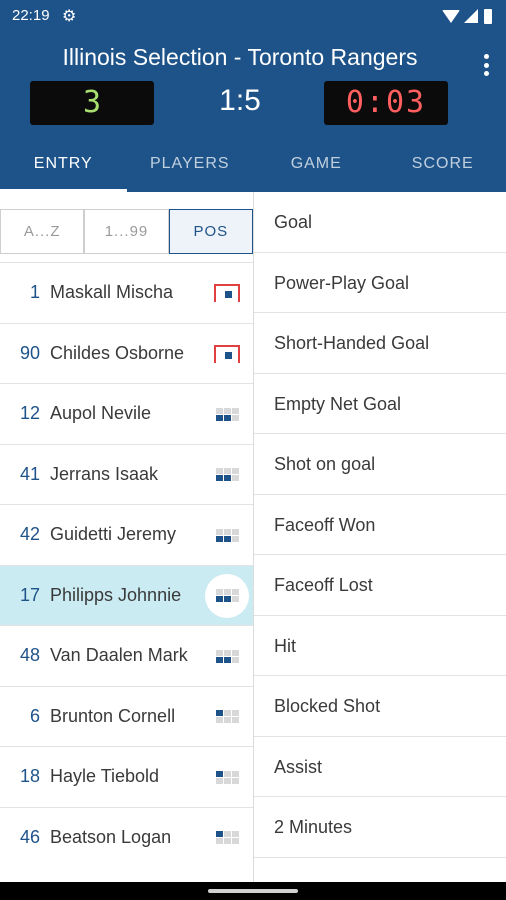 The image size is (506, 900). Describe the element at coordinates (101, 413) in the screenshot. I see `player-name: Aupol Nevile` at that location.